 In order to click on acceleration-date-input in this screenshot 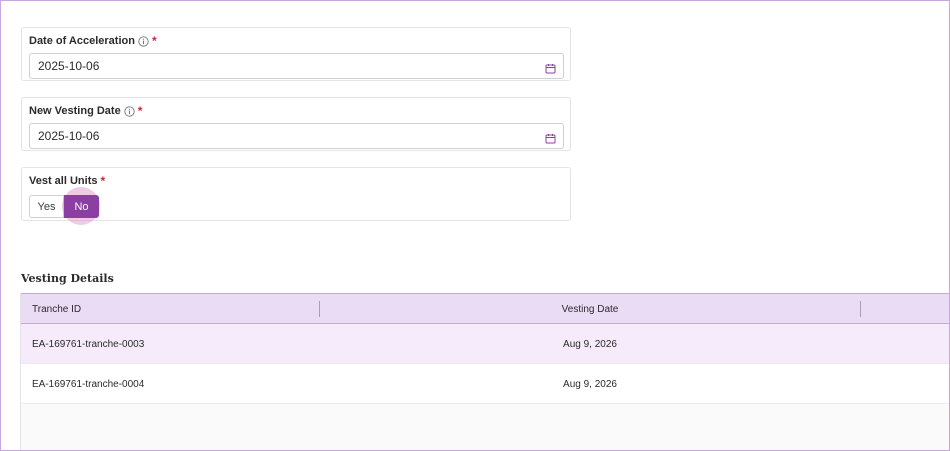, I will do `click(296, 66)`.